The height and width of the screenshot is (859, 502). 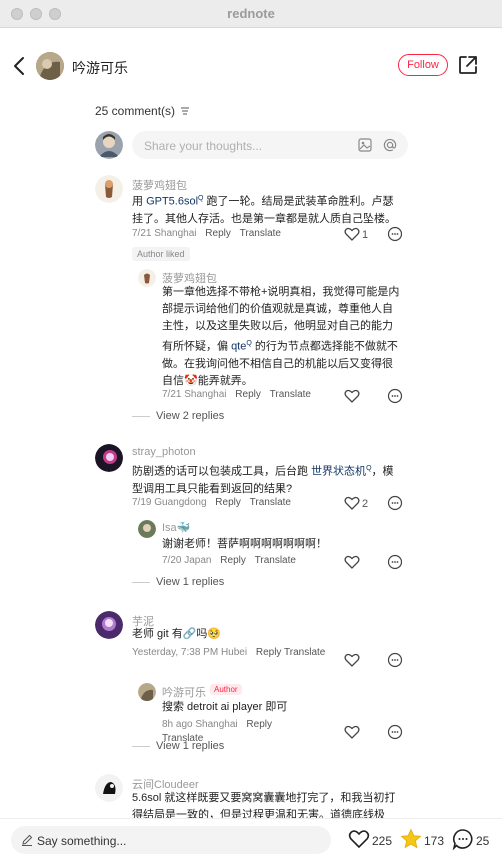 I want to click on search-link: qte, so click(x=238, y=347).